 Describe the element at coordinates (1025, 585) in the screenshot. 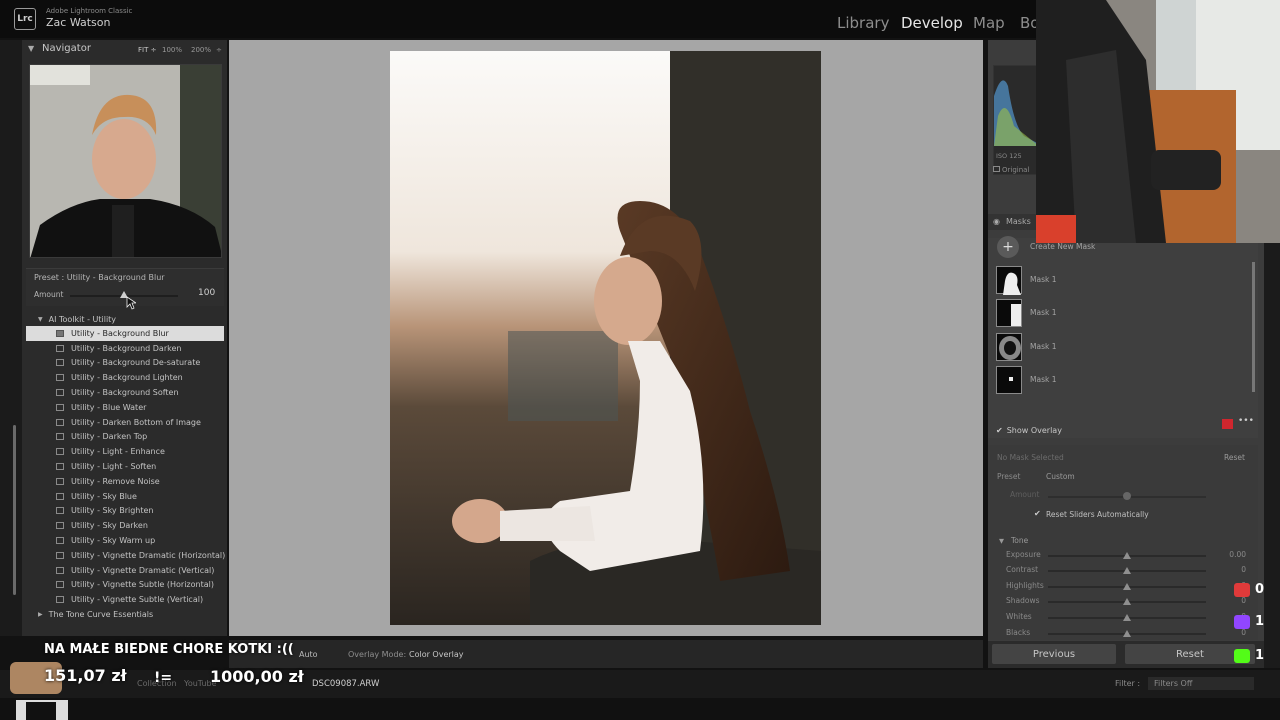

I see `slider-label: Highlights` at that location.